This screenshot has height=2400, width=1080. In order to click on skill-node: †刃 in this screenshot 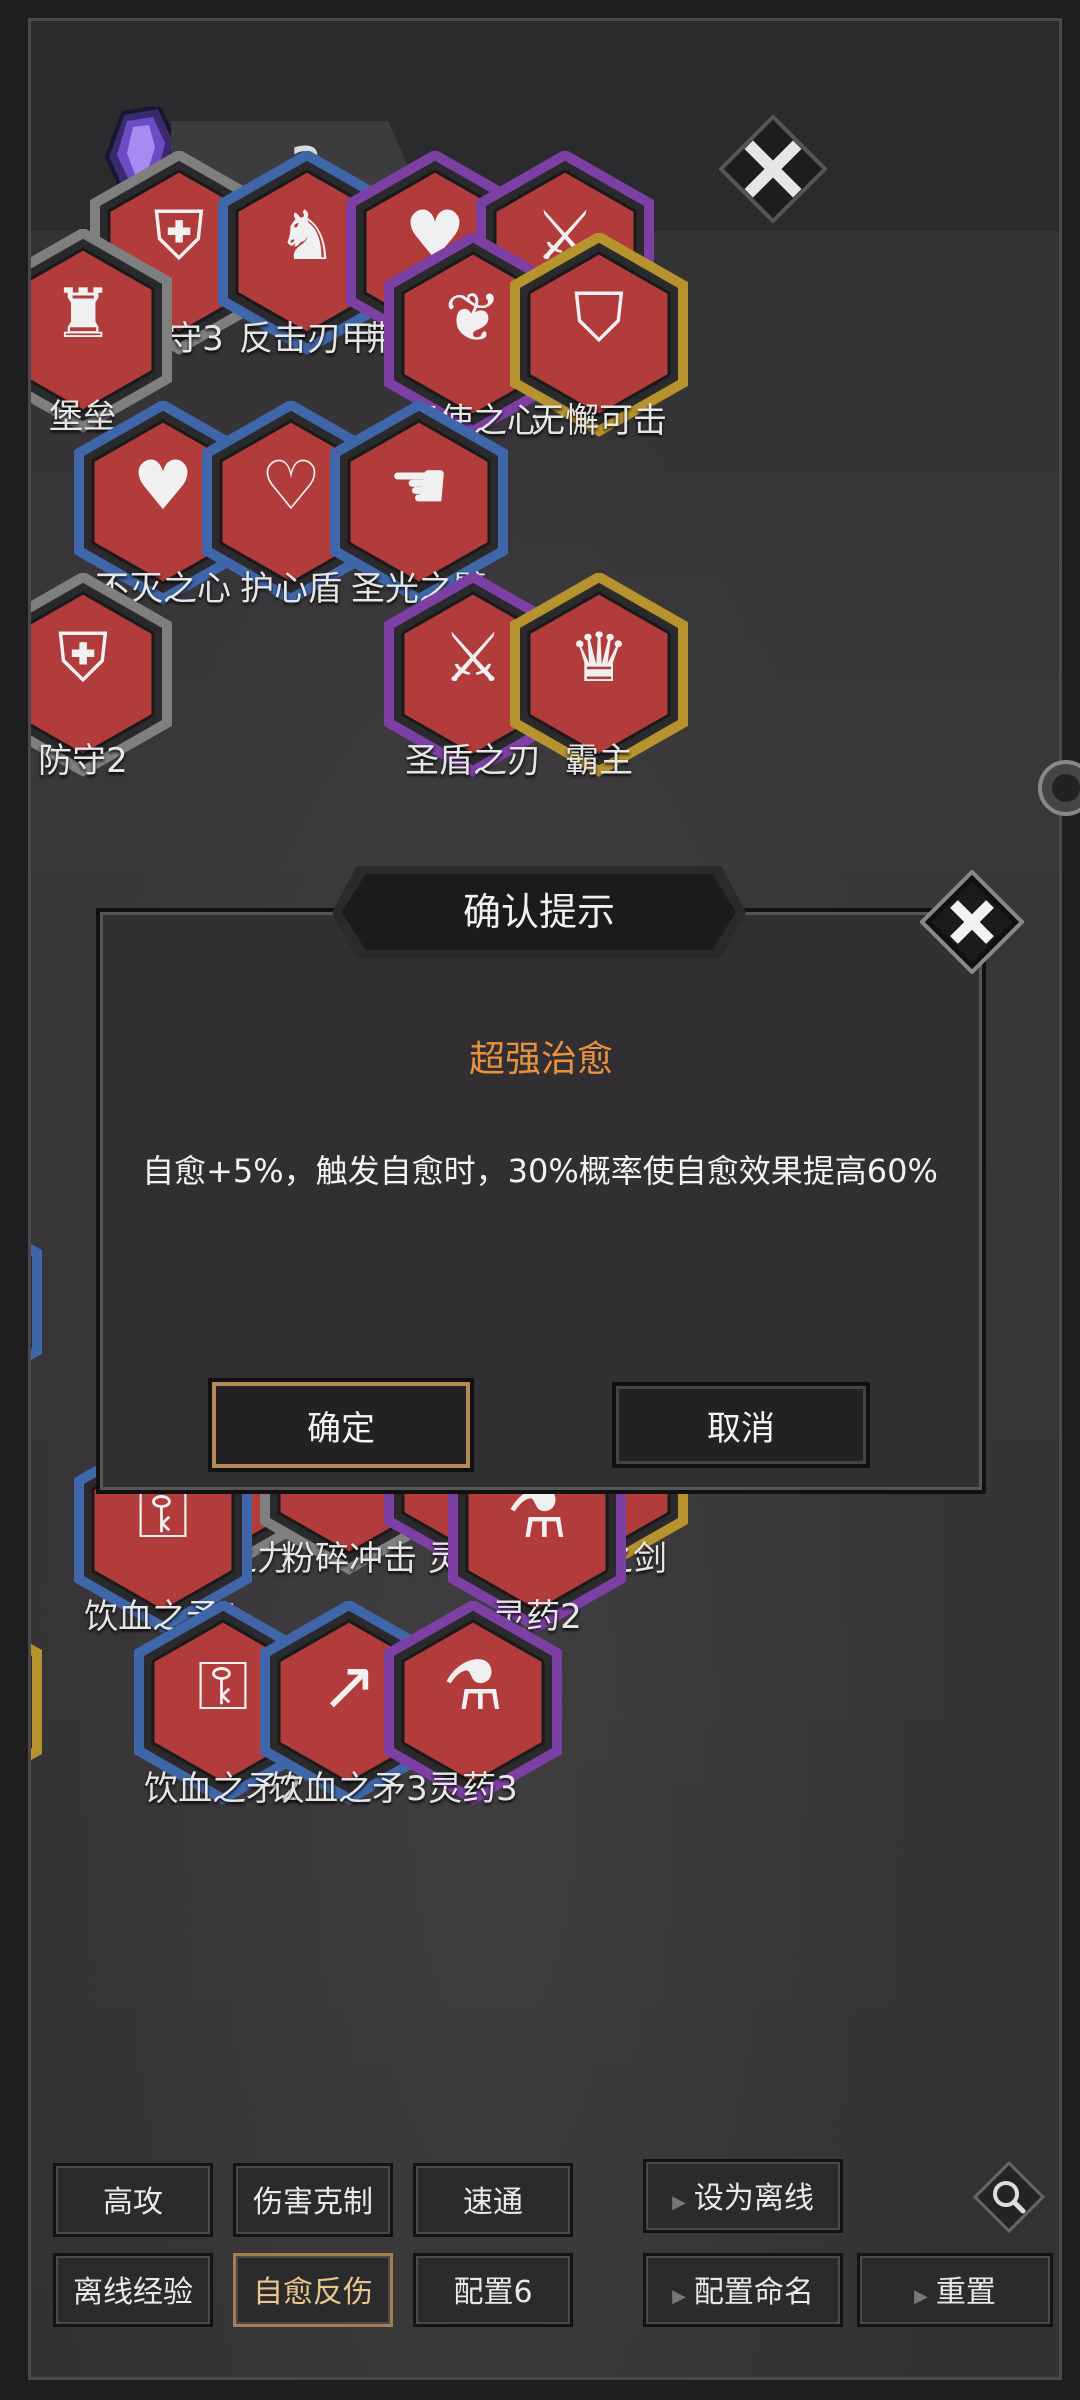, I will do `click(38, 1706)`.